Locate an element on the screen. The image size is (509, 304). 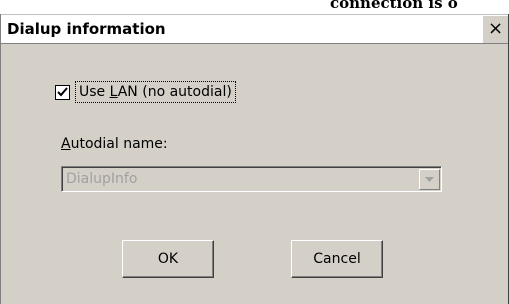
autodial-name-value: DialupInfo is located at coordinates (102, 179).